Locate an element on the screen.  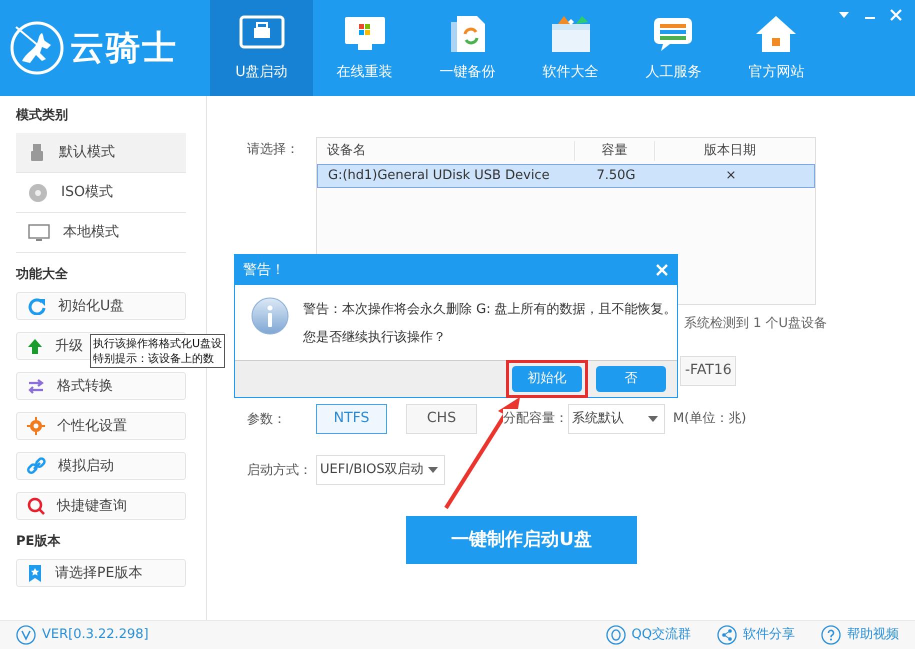
field-label: 启动方式： is located at coordinates (280, 471).